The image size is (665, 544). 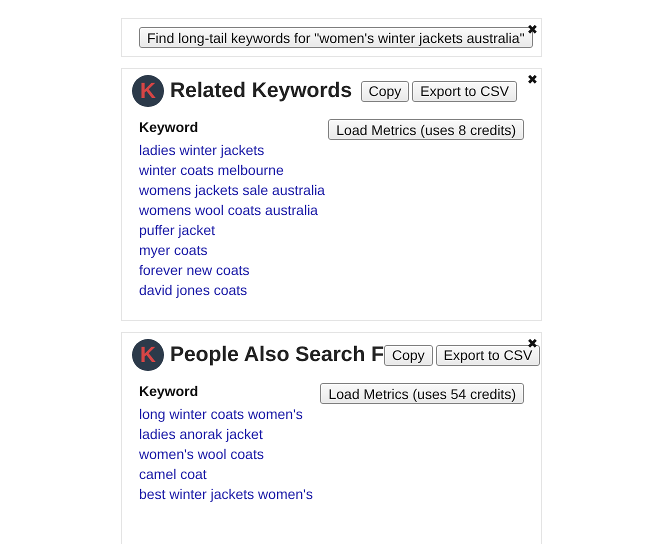 What do you see at coordinates (232, 210) in the screenshot?
I see `keyword-link: womens wool coats australia` at bounding box center [232, 210].